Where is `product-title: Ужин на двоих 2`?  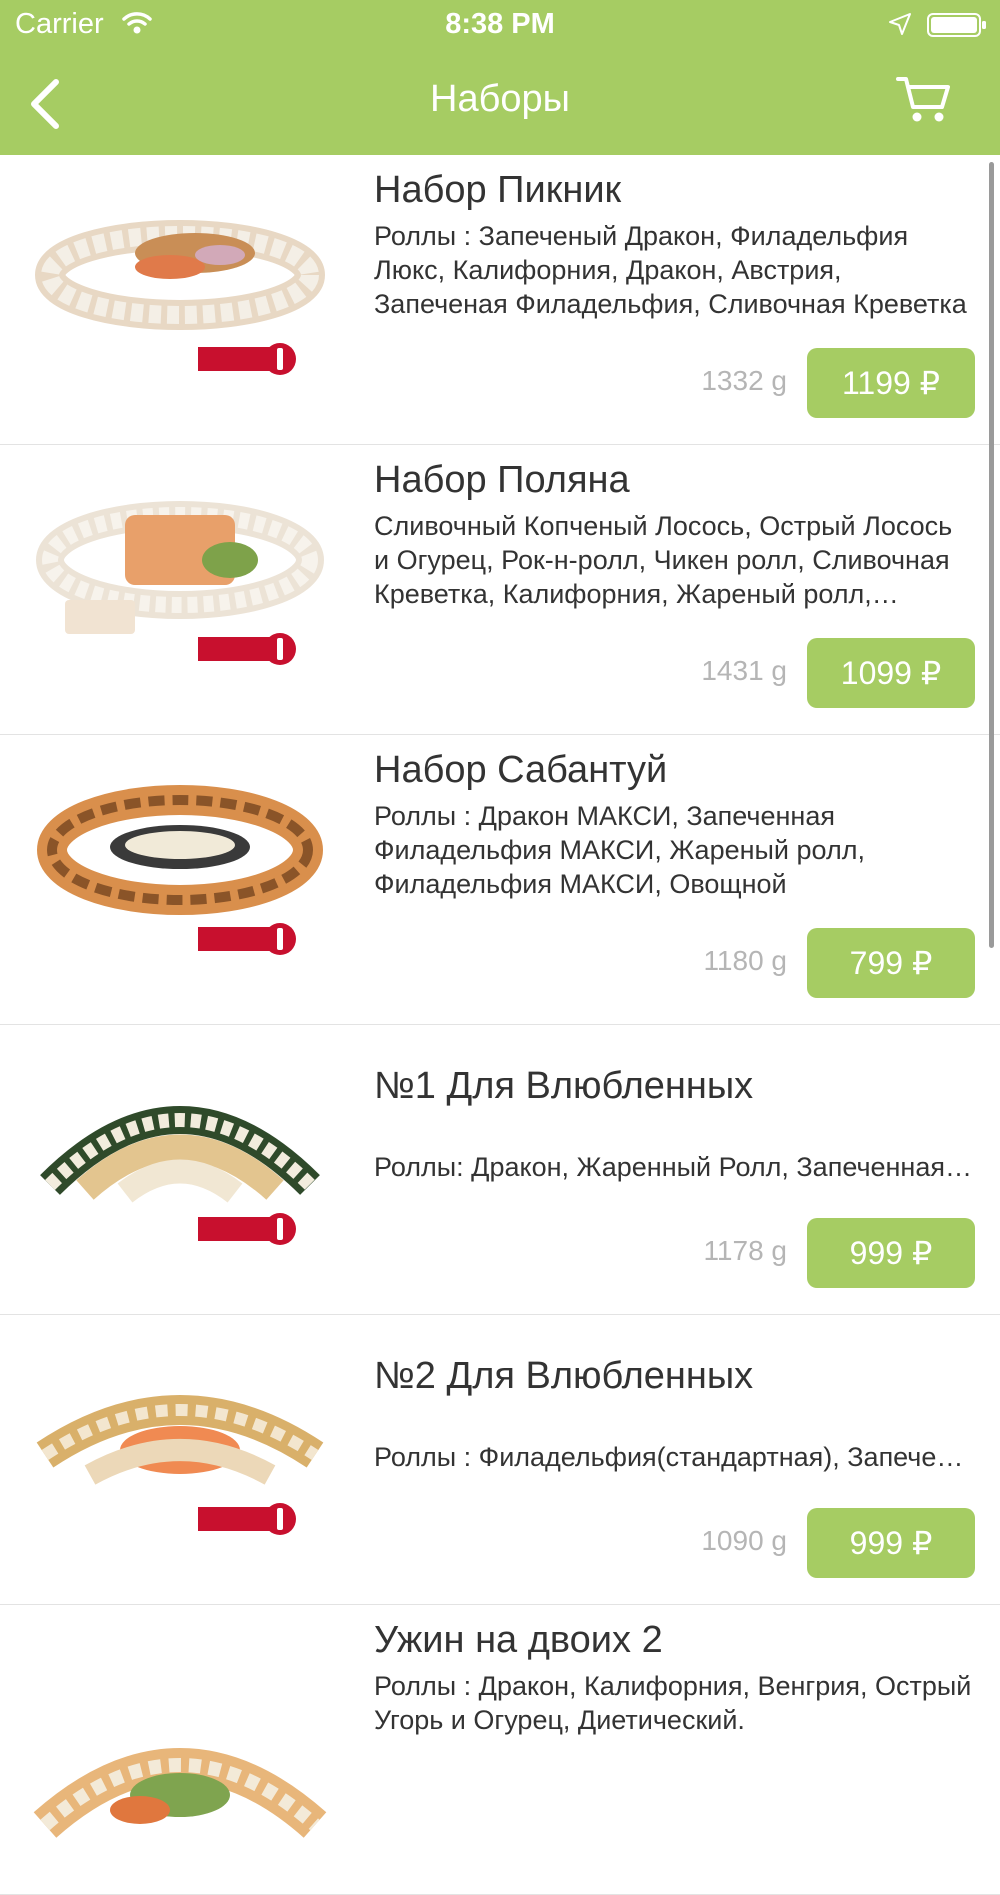 product-title: Ужин на двоих 2 is located at coordinates (518, 1640).